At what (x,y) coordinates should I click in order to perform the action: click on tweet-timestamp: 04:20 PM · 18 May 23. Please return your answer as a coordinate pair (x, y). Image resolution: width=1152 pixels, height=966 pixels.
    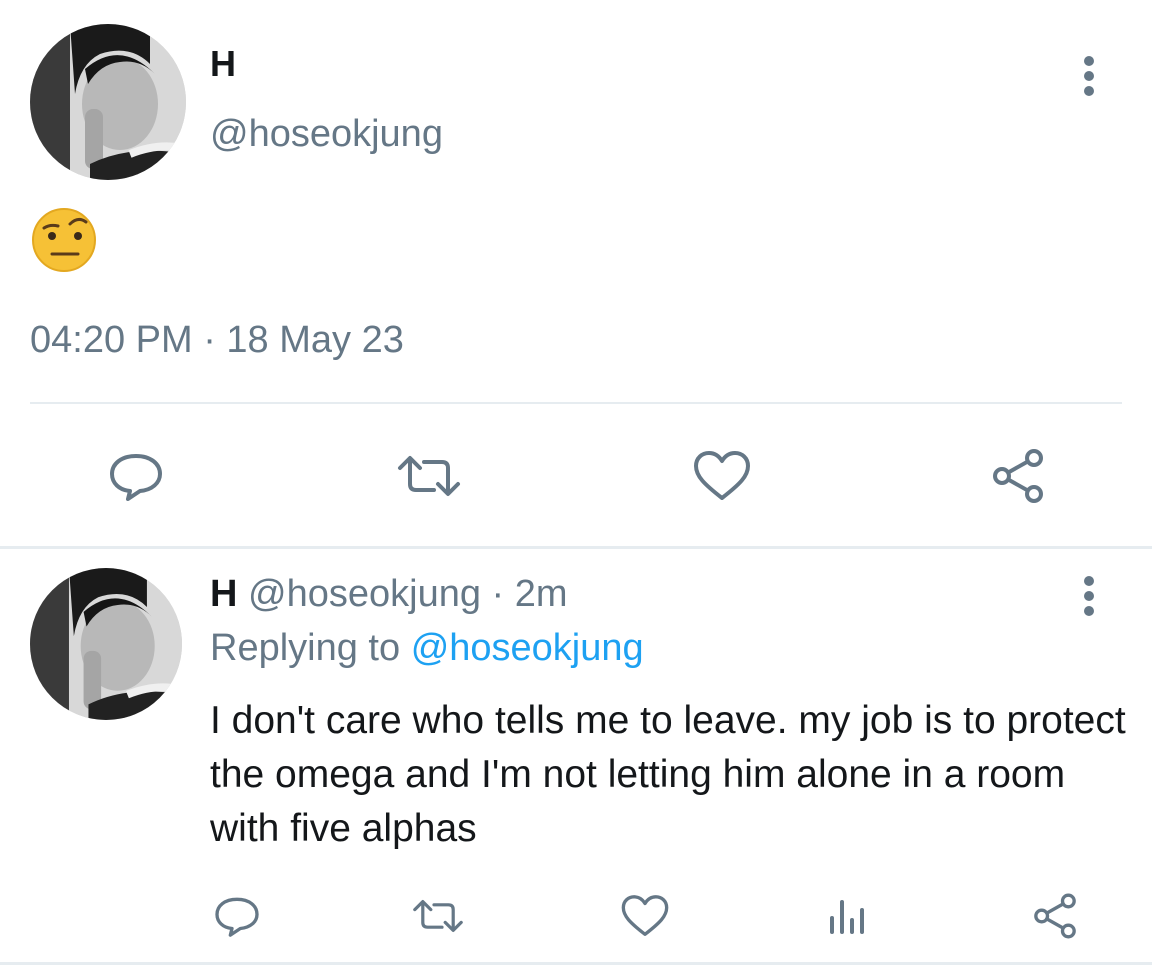
    Looking at the image, I should click on (217, 340).